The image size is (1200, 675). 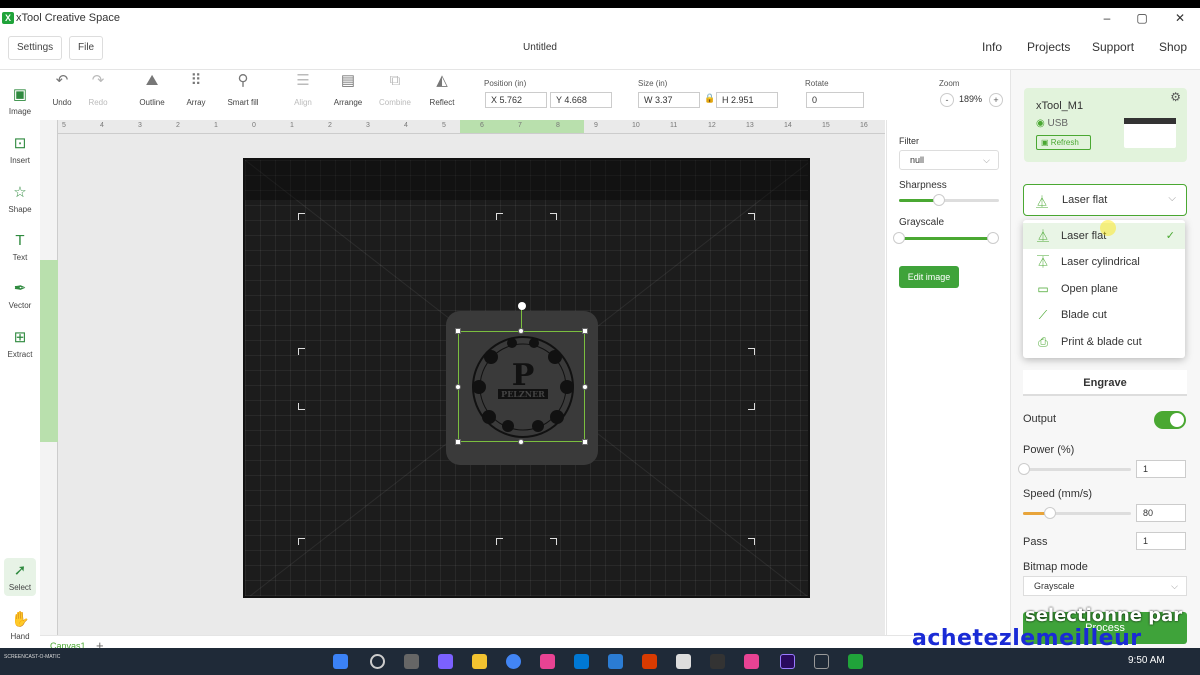 I want to click on premiere-icon, so click(x=787, y=661).